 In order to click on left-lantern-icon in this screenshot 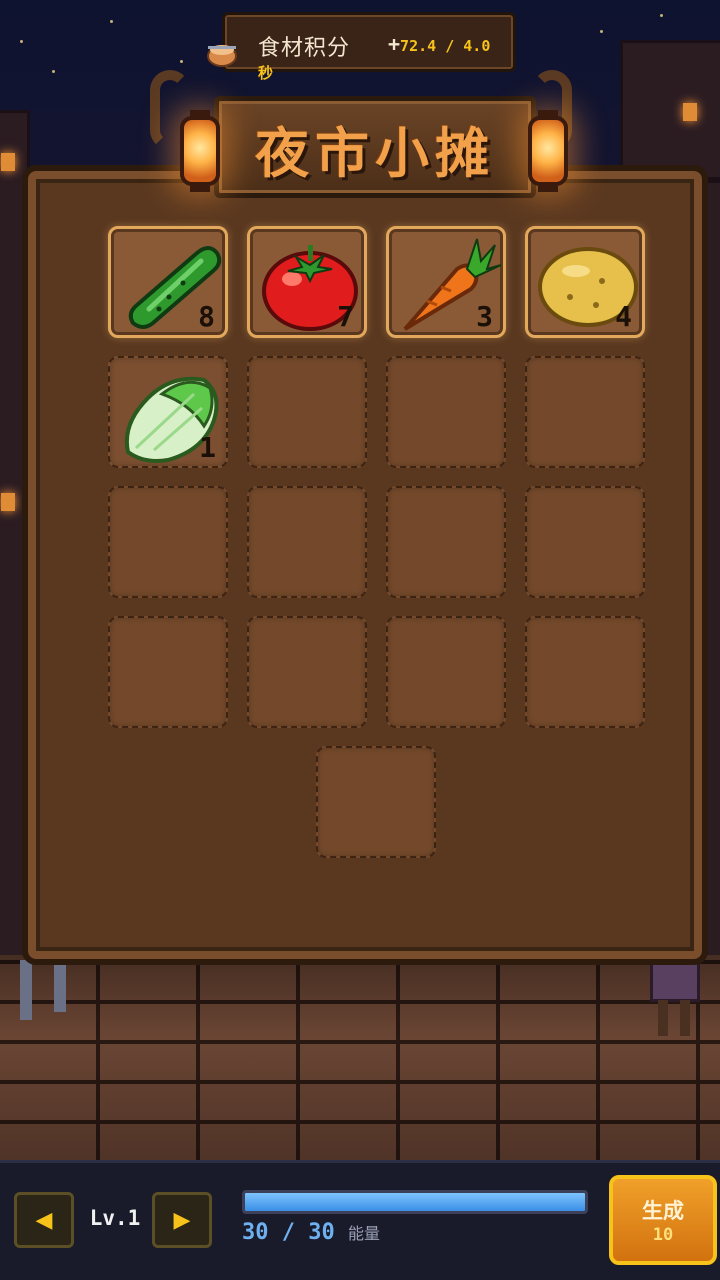, I will do `click(200, 151)`.